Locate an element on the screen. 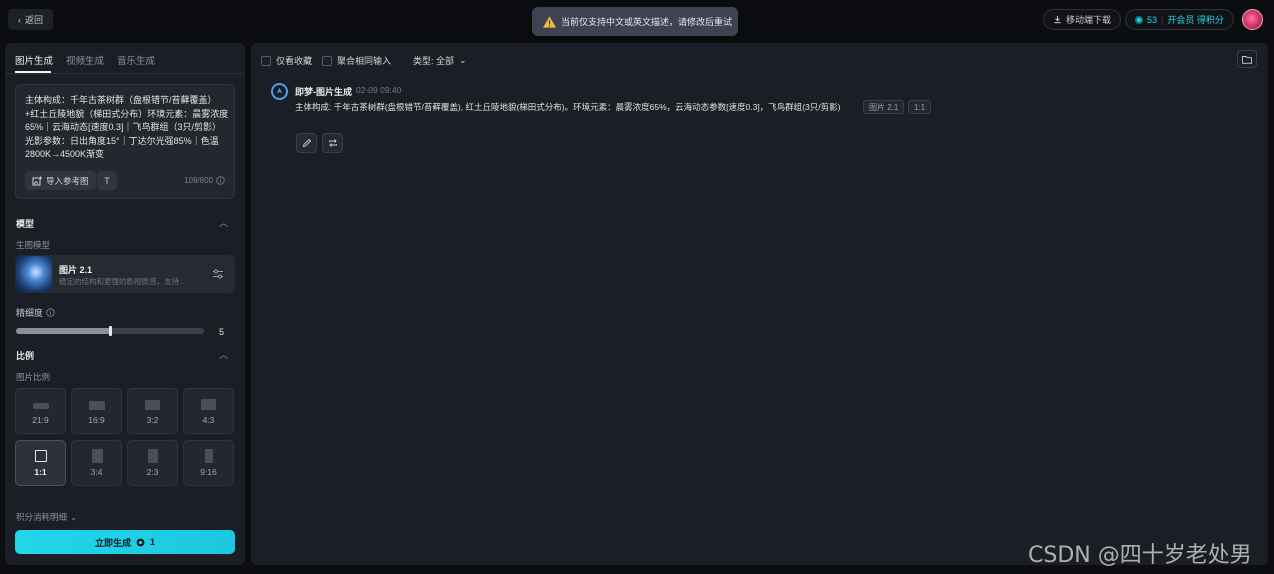 The width and height of the screenshot is (1274, 574). import-reference-button: 导入参考图 is located at coordinates (60, 180).